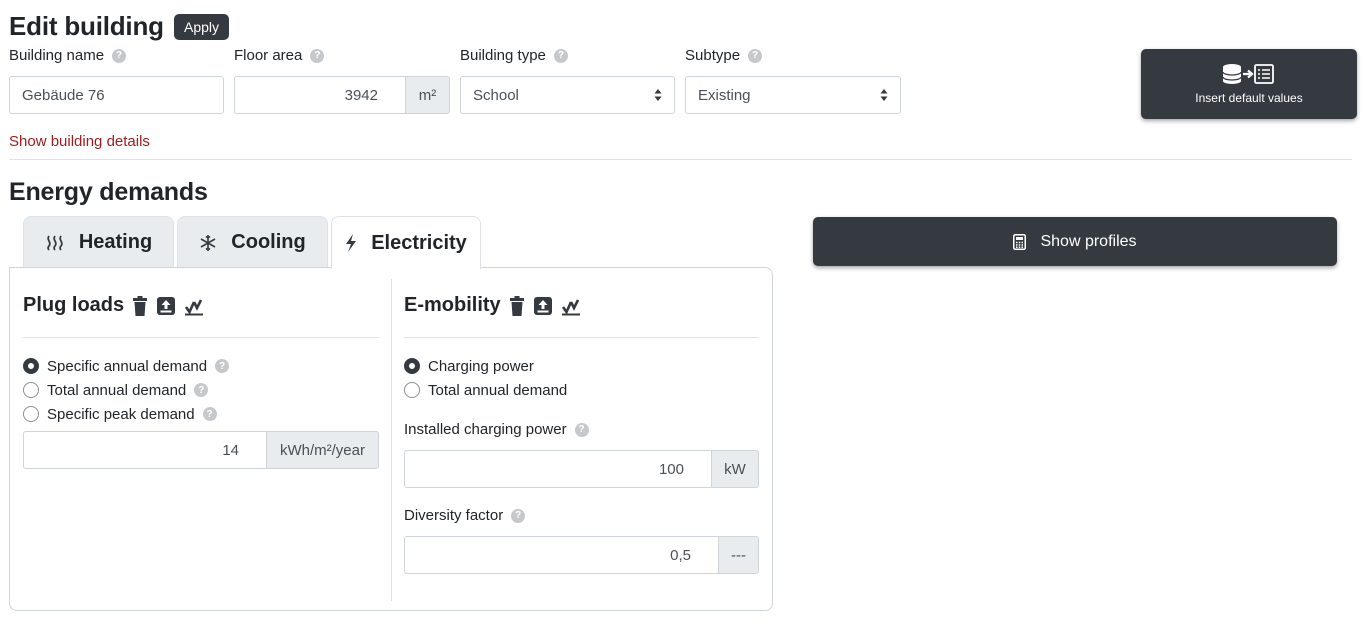 The height and width of the screenshot is (627, 1364). What do you see at coordinates (145, 450) in the screenshot?
I see `plug-loads-value-input: 14` at bounding box center [145, 450].